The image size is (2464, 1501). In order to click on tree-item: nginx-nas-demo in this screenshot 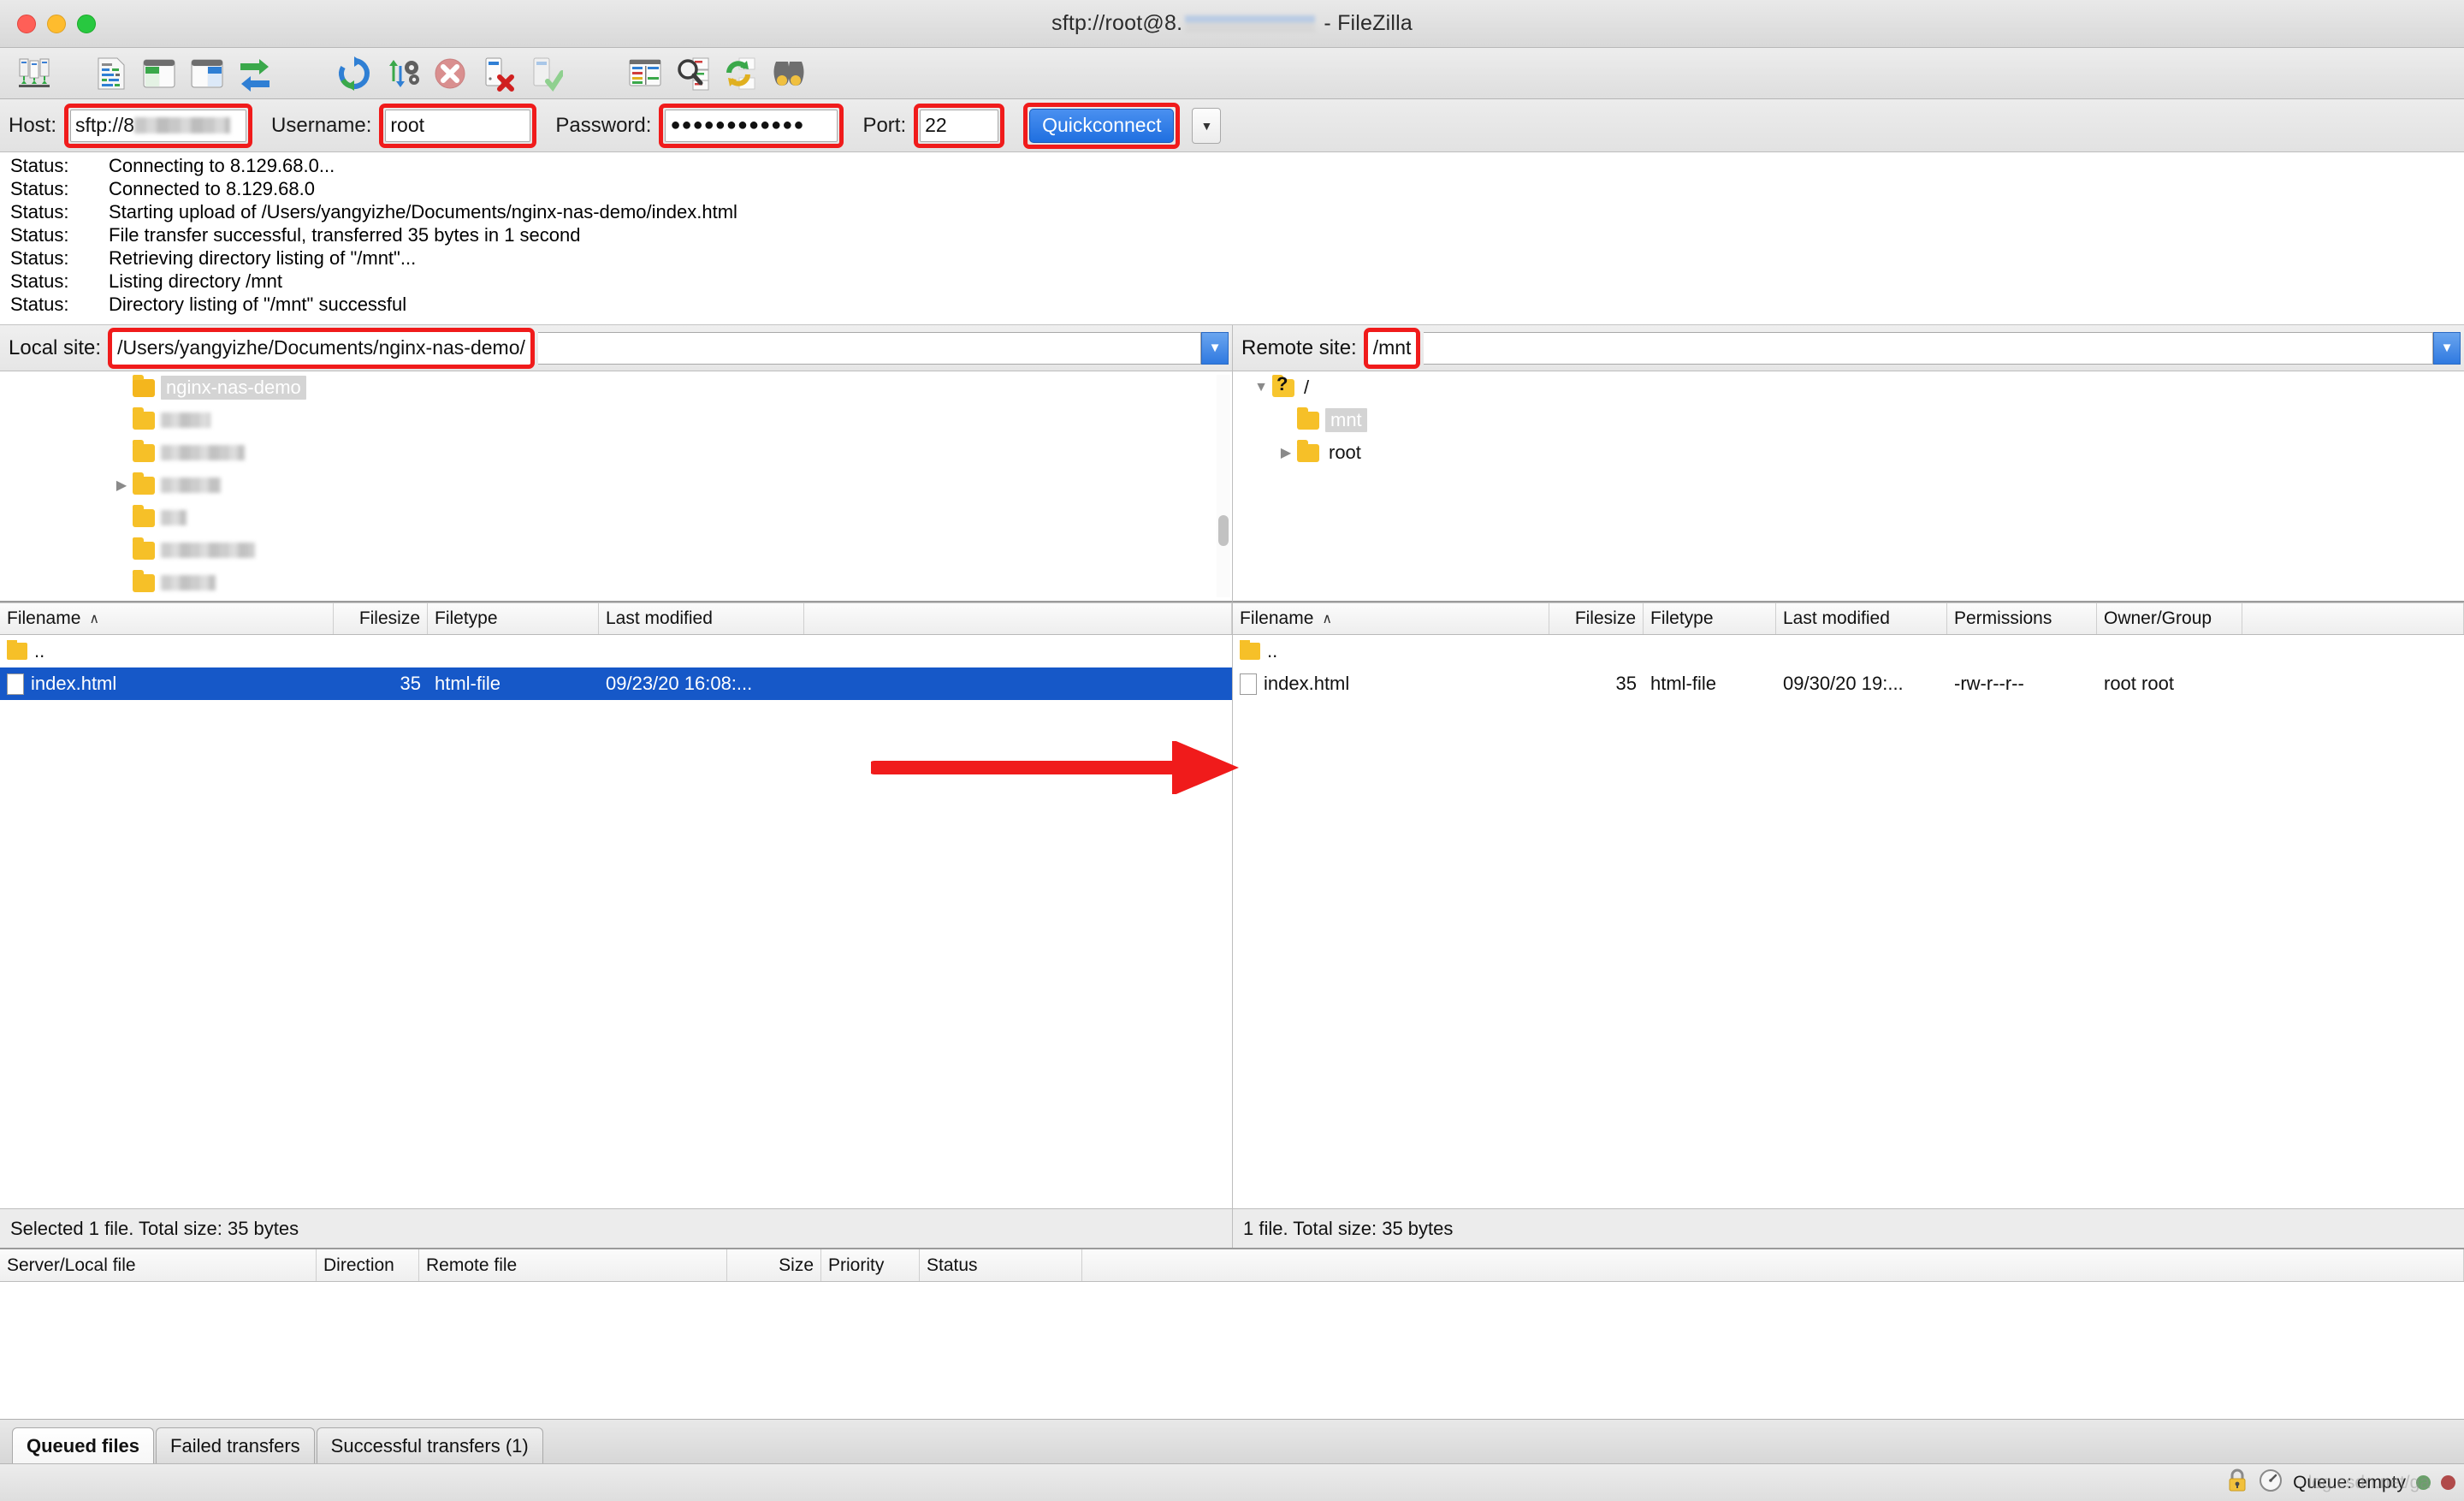, I will do `click(616, 387)`.